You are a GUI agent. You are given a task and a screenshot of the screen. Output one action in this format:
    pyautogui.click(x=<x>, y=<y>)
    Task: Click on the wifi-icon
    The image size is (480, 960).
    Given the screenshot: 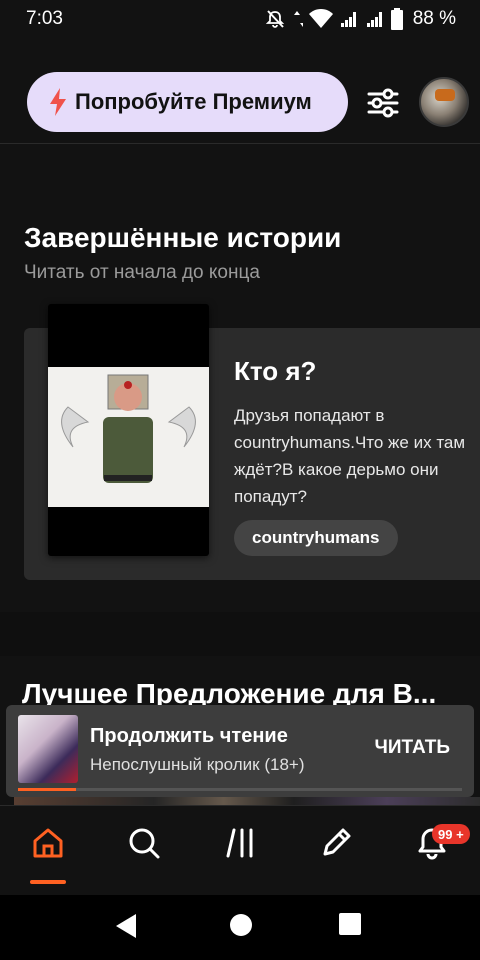 What is the action you would take?
    pyautogui.click(x=320, y=18)
    